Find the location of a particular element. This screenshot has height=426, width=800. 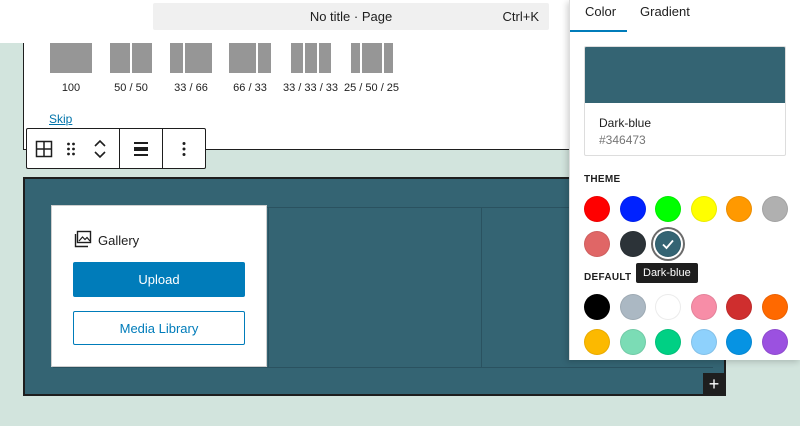

theme-section-label: THEME is located at coordinates (602, 179).